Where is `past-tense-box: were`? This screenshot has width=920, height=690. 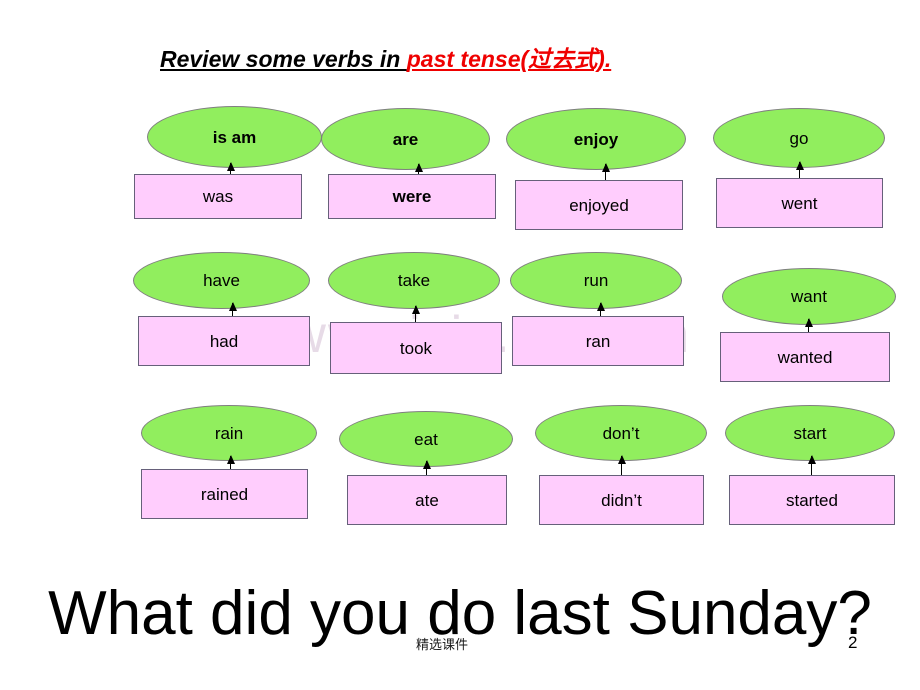 past-tense-box: were is located at coordinates (412, 196).